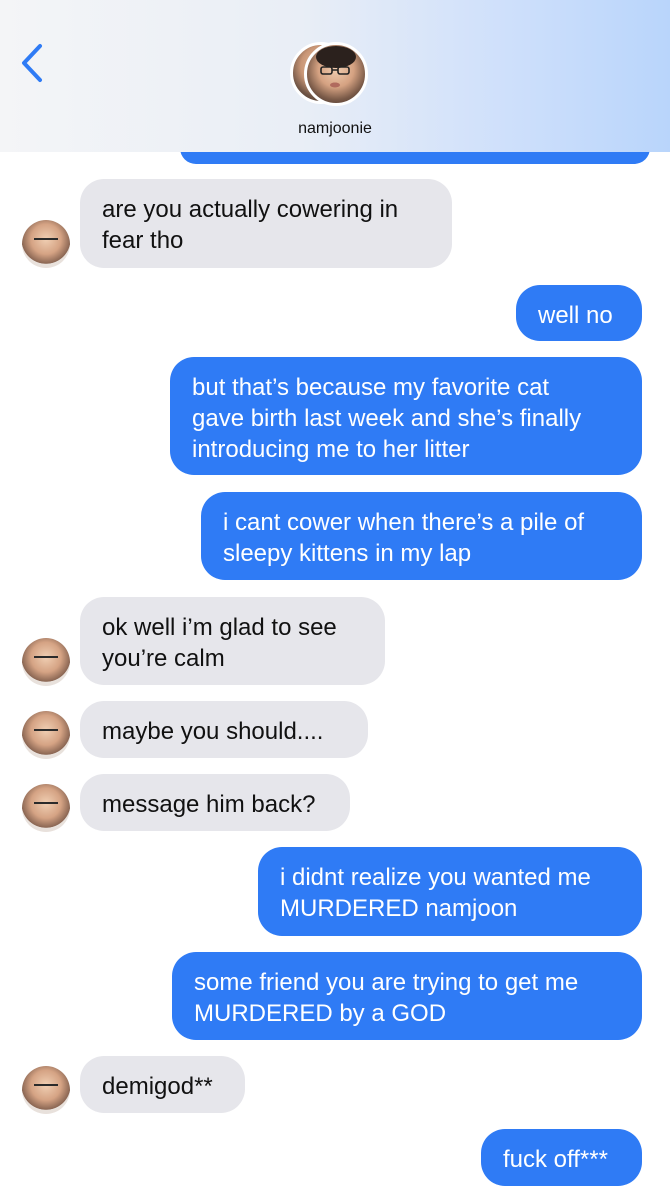 This screenshot has width=670, height=1200. Describe the element at coordinates (163, 658) in the screenshot. I see `message-text: you’re calm` at that location.